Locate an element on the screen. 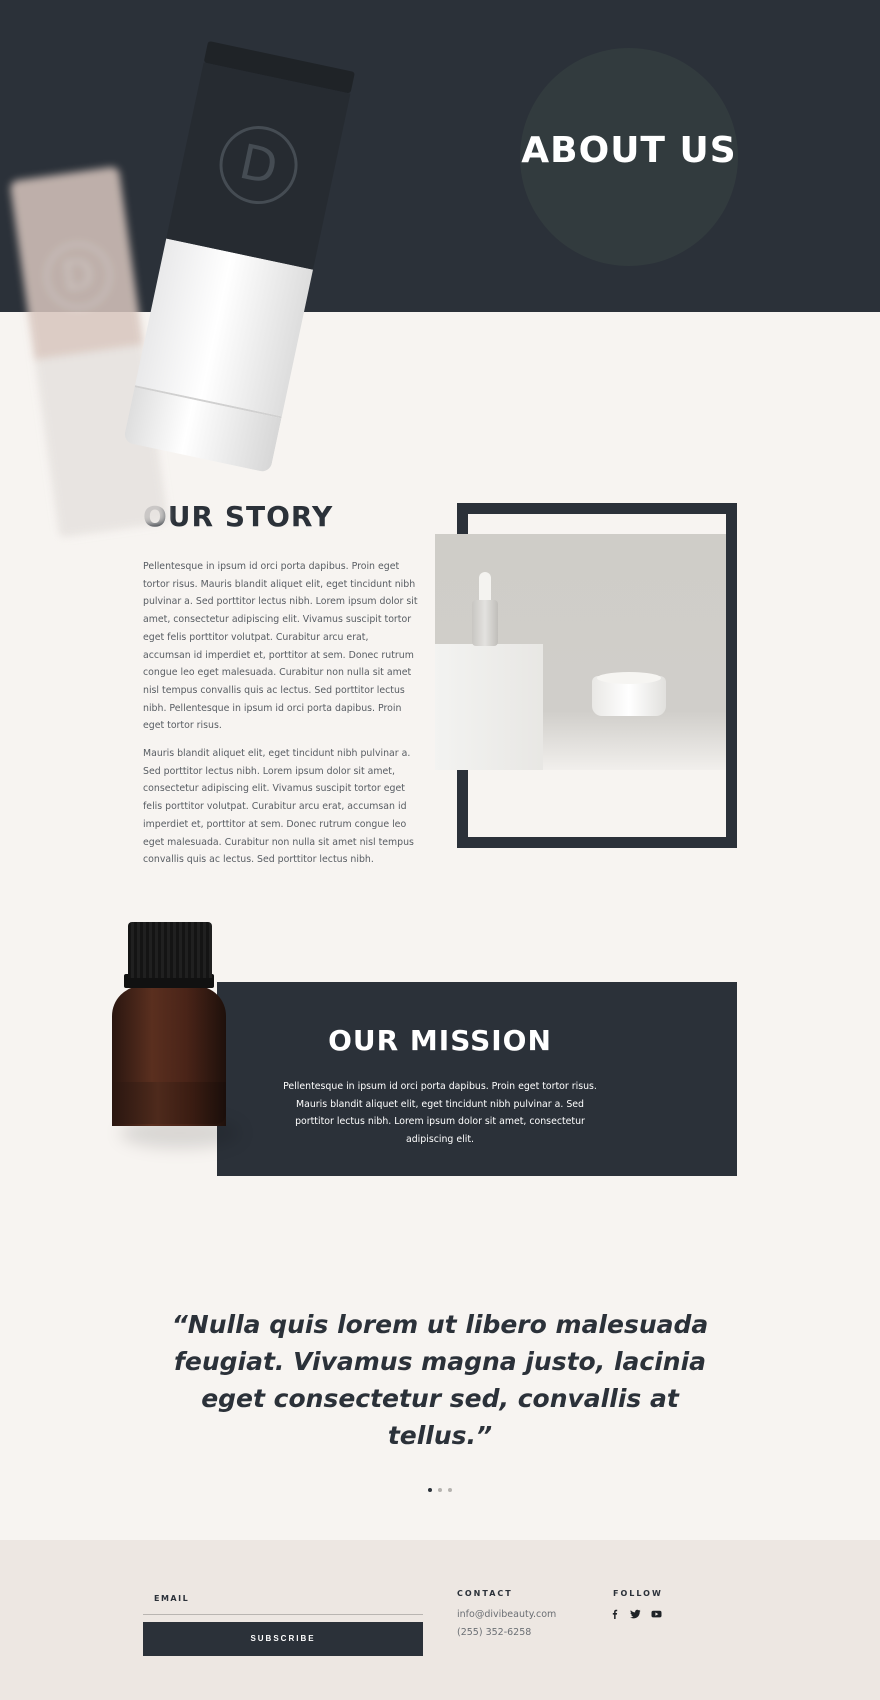 The width and height of the screenshot is (880, 1700). contact-email-link: info@divibeauty.com is located at coordinates (506, 1614).